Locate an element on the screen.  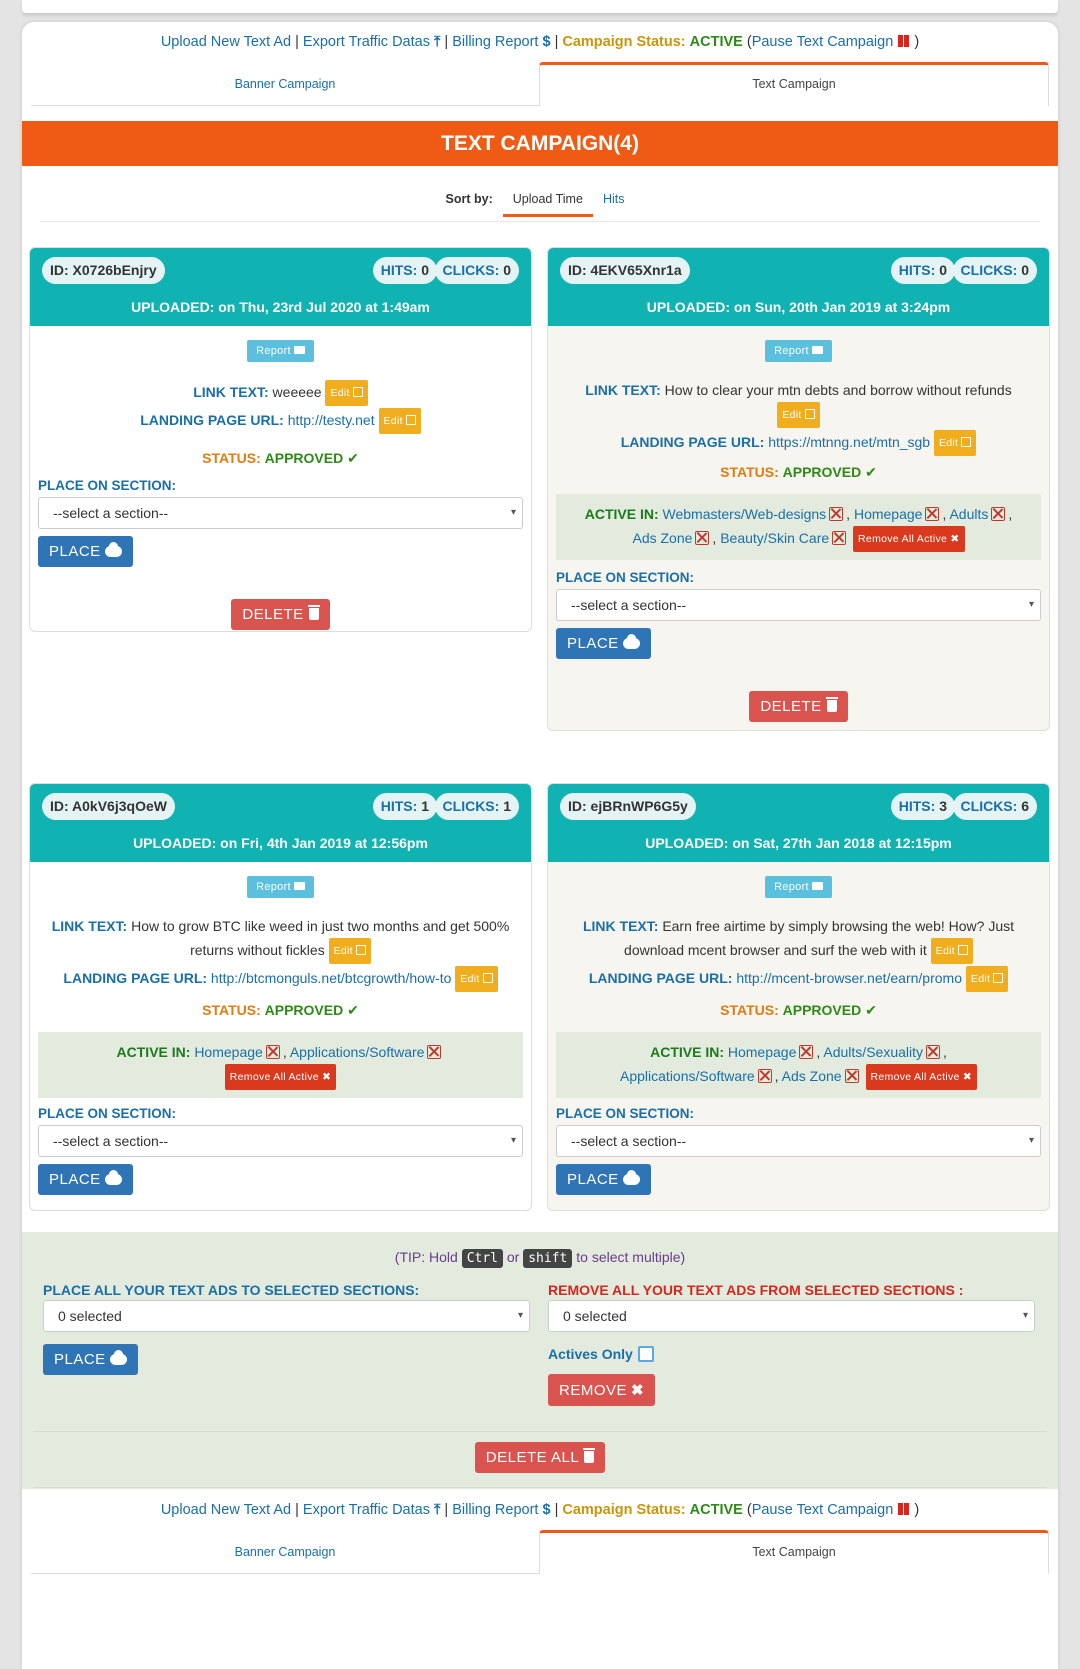
ctrl-key: Ctrl is located at coordinates (482, 1258).